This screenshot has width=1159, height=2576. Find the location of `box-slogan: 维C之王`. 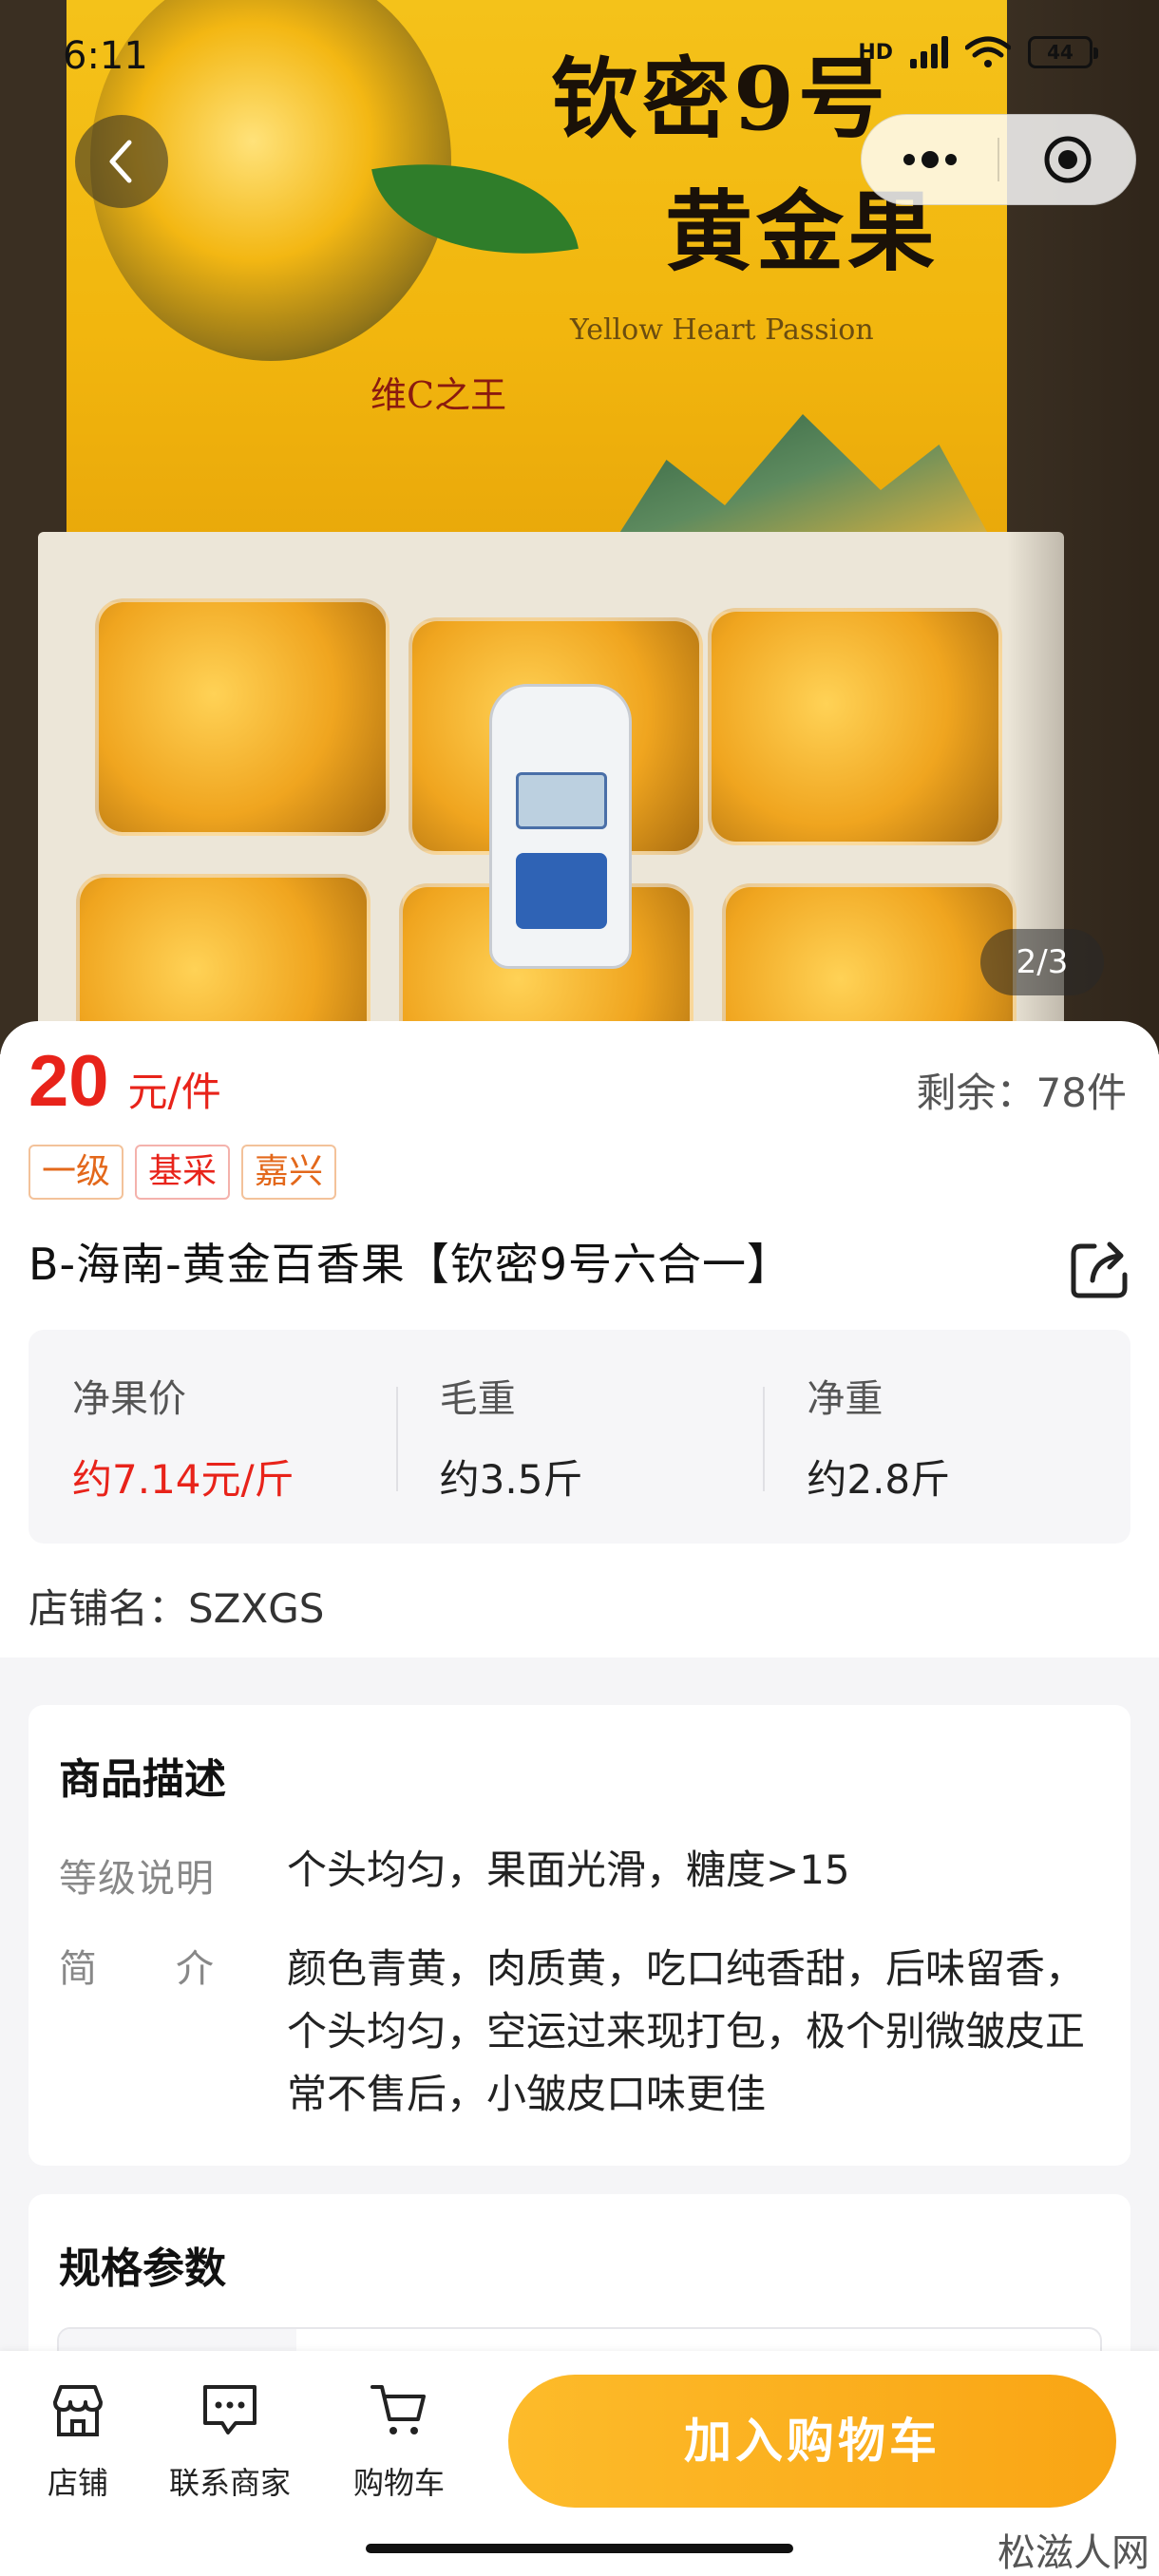

box-slogan: 维C之王 is located at coordinates (438, 395).